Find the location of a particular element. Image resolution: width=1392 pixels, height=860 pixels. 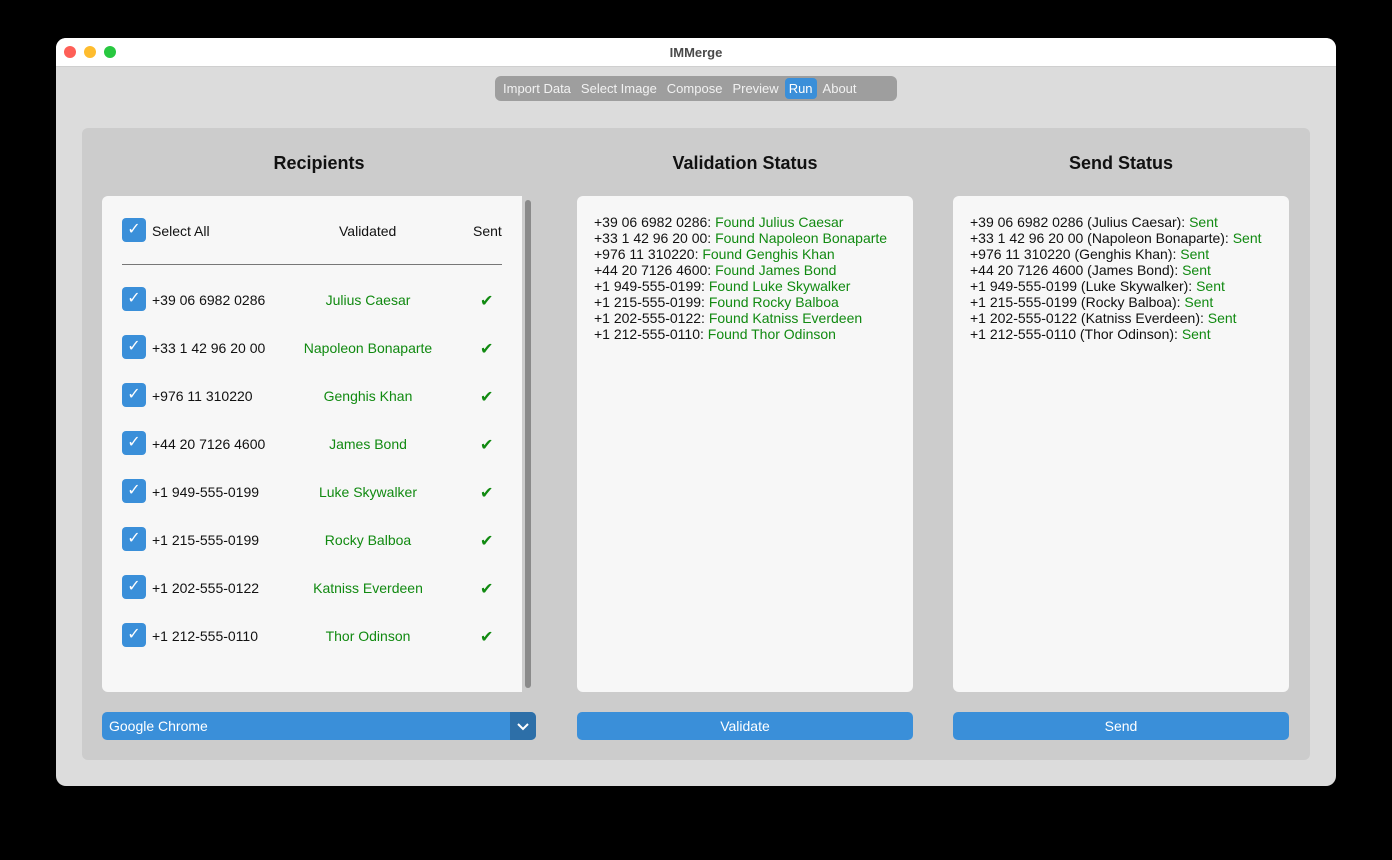

recipient-phone: +44 20 7126 4600 is located at coordinates (209, 444).